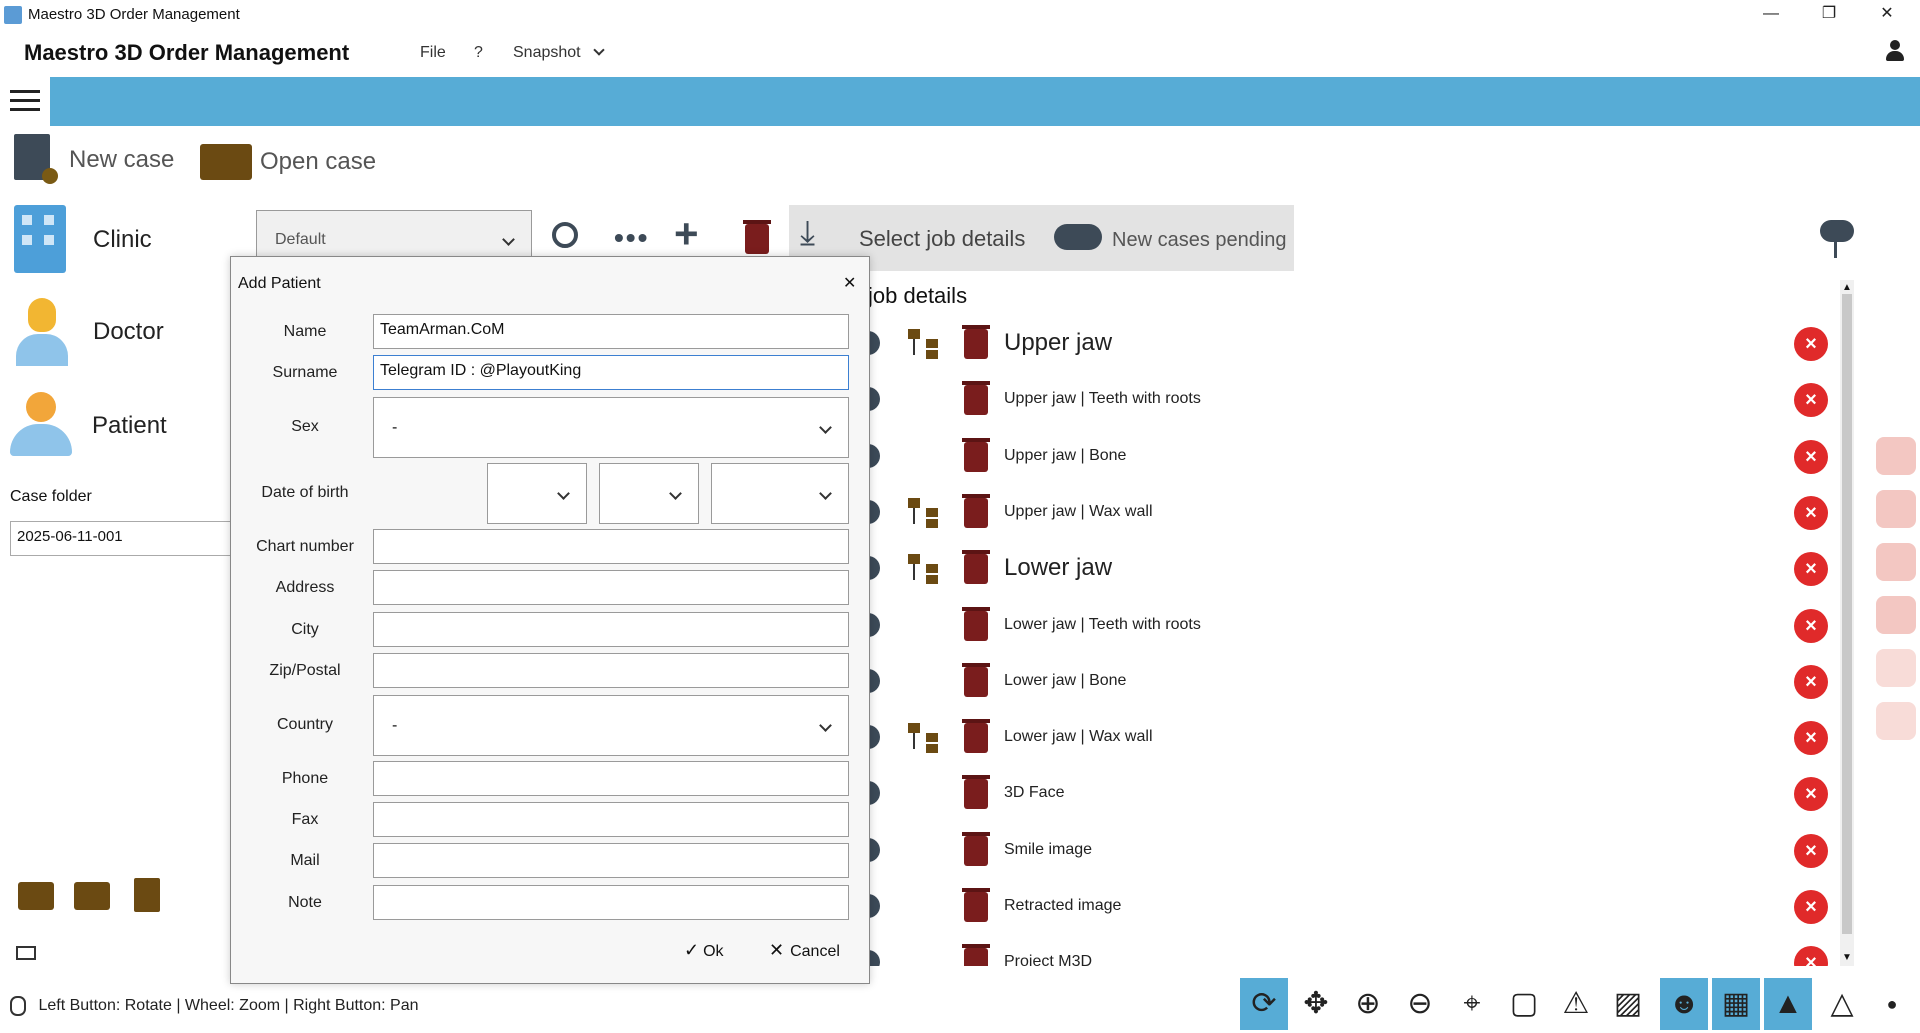  I want to click on search-icon, so click(565, 235).